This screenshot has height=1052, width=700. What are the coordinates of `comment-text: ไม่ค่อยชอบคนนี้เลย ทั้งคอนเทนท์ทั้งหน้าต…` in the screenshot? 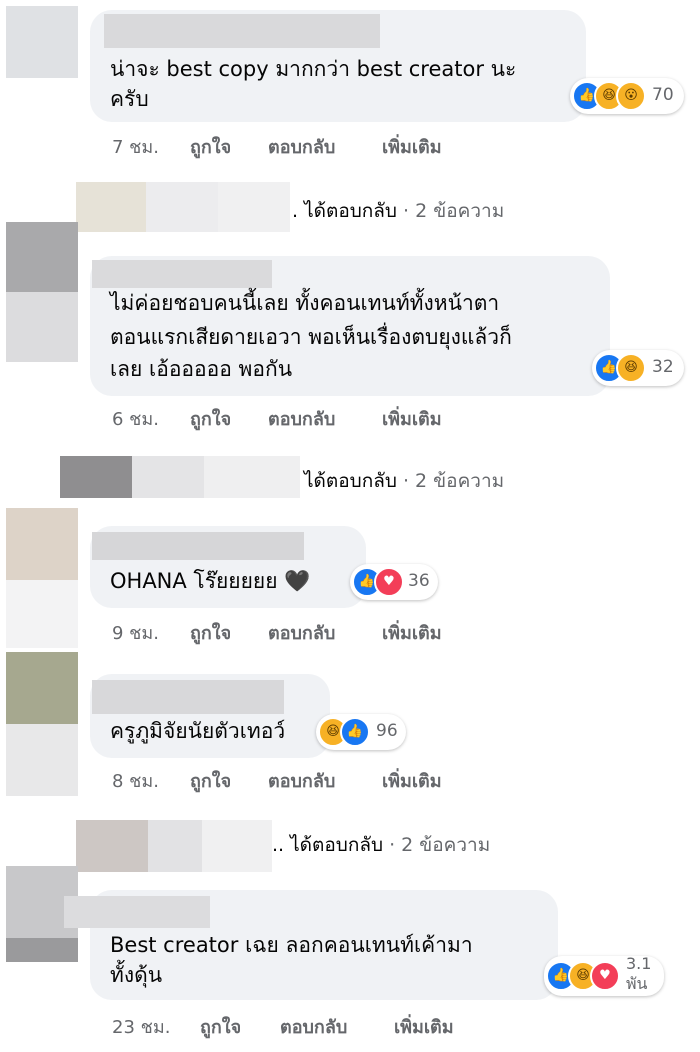 It's located at (305, 303).